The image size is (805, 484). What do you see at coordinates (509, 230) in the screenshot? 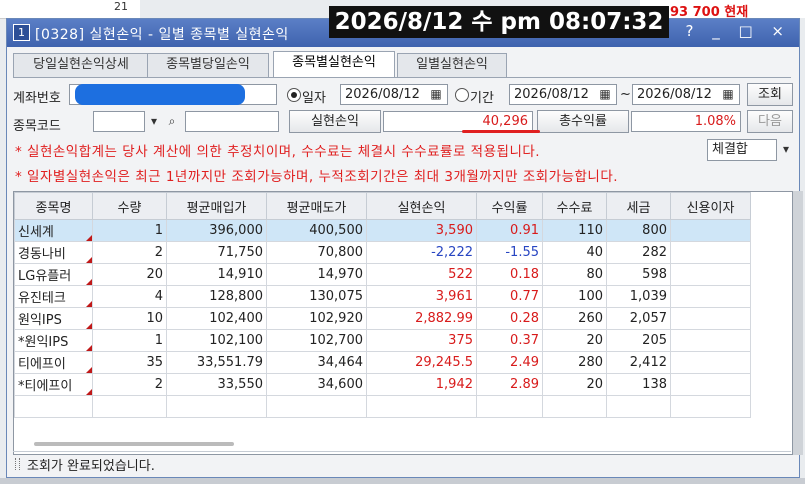
I see `row-rate: 0.91` at bounding box center [509, 230].